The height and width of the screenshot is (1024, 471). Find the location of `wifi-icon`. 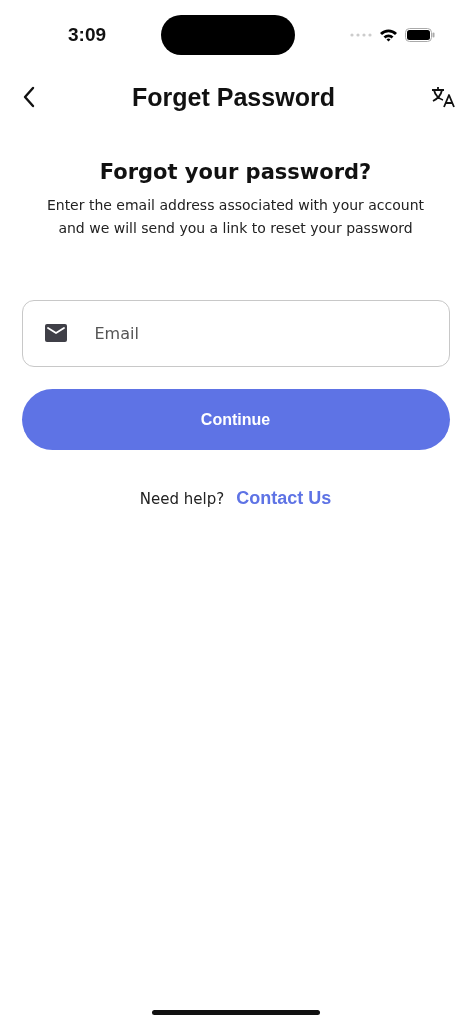

wifi-icon is located at coordinates (388, 35).